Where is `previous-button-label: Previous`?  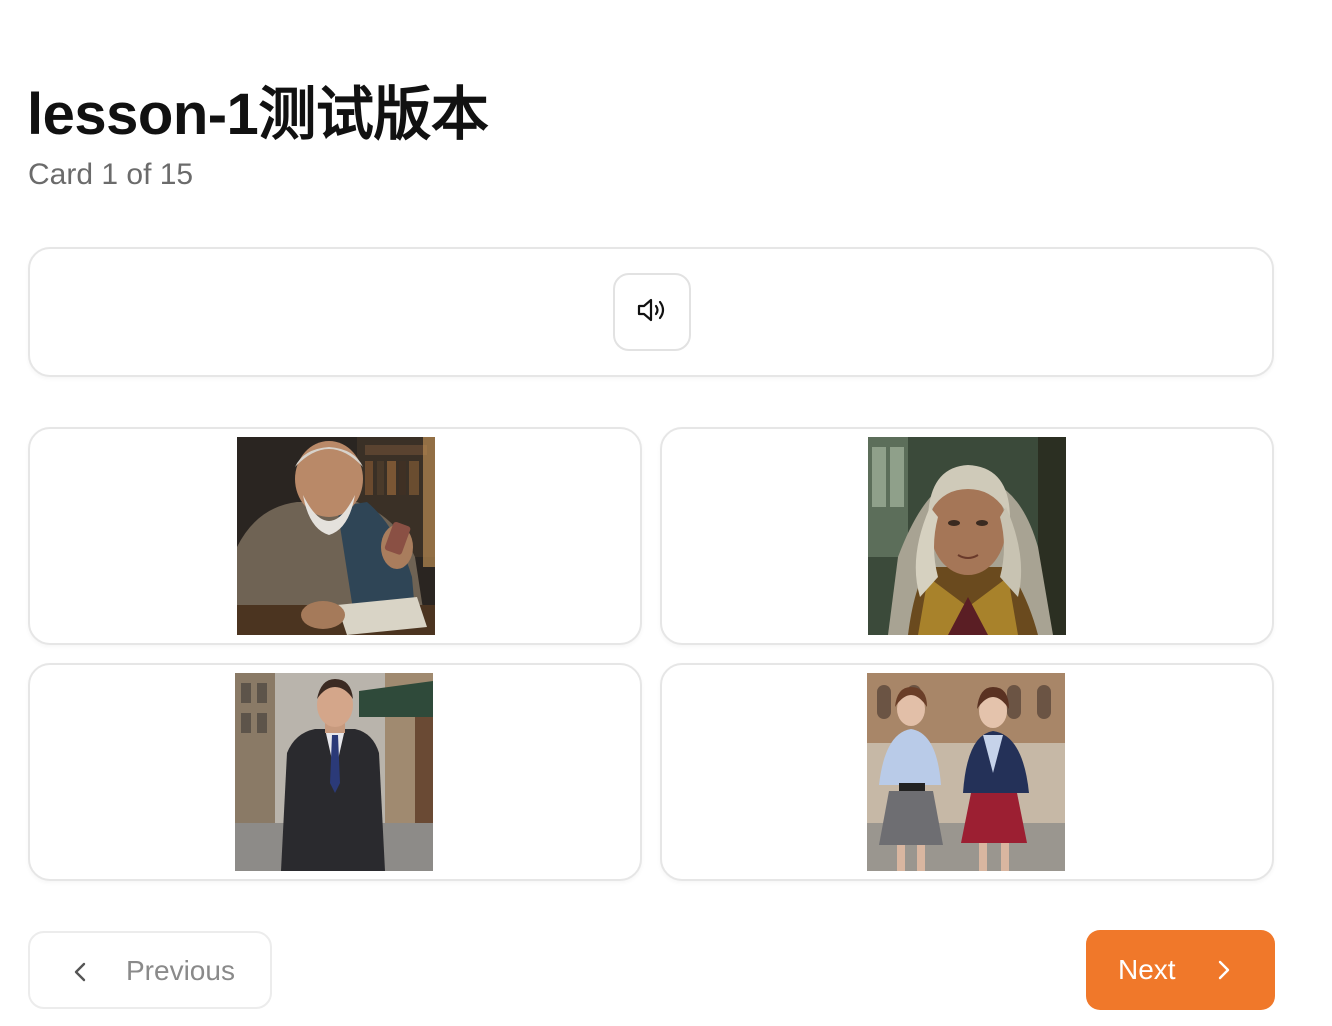
previous-button-label: Previous is located at coordinates (180, 970).